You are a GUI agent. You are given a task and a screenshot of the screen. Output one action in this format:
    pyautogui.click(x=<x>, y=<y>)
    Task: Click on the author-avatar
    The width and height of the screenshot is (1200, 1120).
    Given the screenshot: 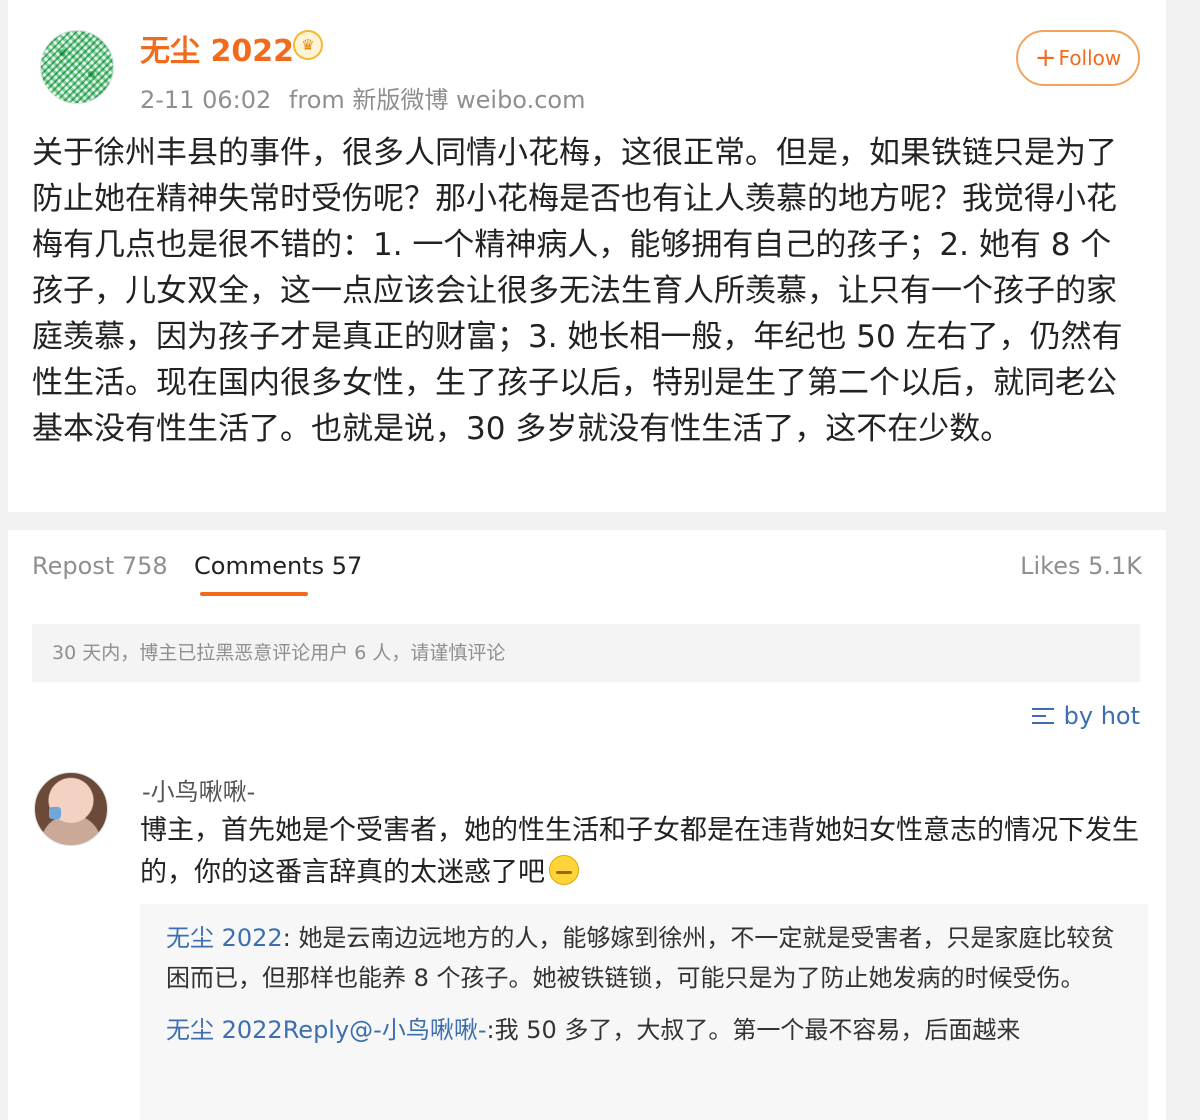 What is the action you would take?
    pyautogui.click(x=77, y=67)
    